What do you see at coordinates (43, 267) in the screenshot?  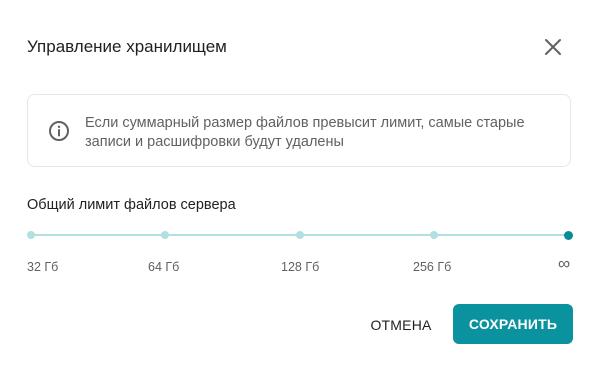 I see `tick-label-32: 32 Гб` at bounding box center [43, 267].